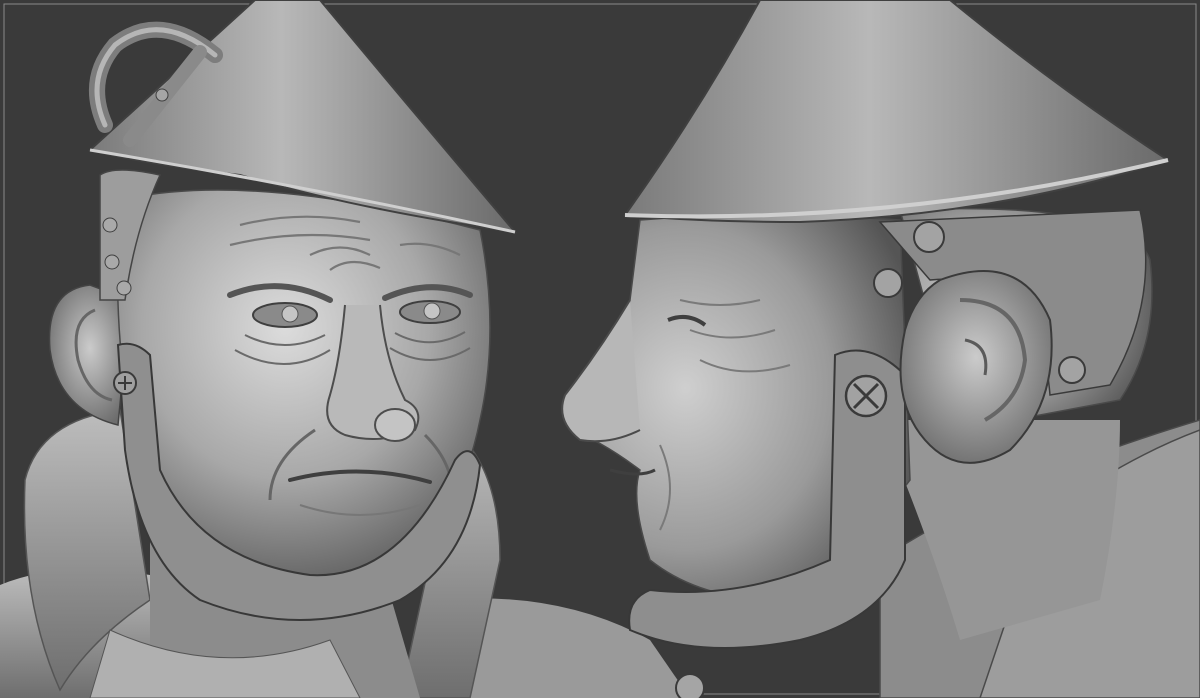 This screenshot has height=698, width=1200. Describe the element at coordinates (162, 95) in the screenshot. I see `handle-rivet-icon` at that location.